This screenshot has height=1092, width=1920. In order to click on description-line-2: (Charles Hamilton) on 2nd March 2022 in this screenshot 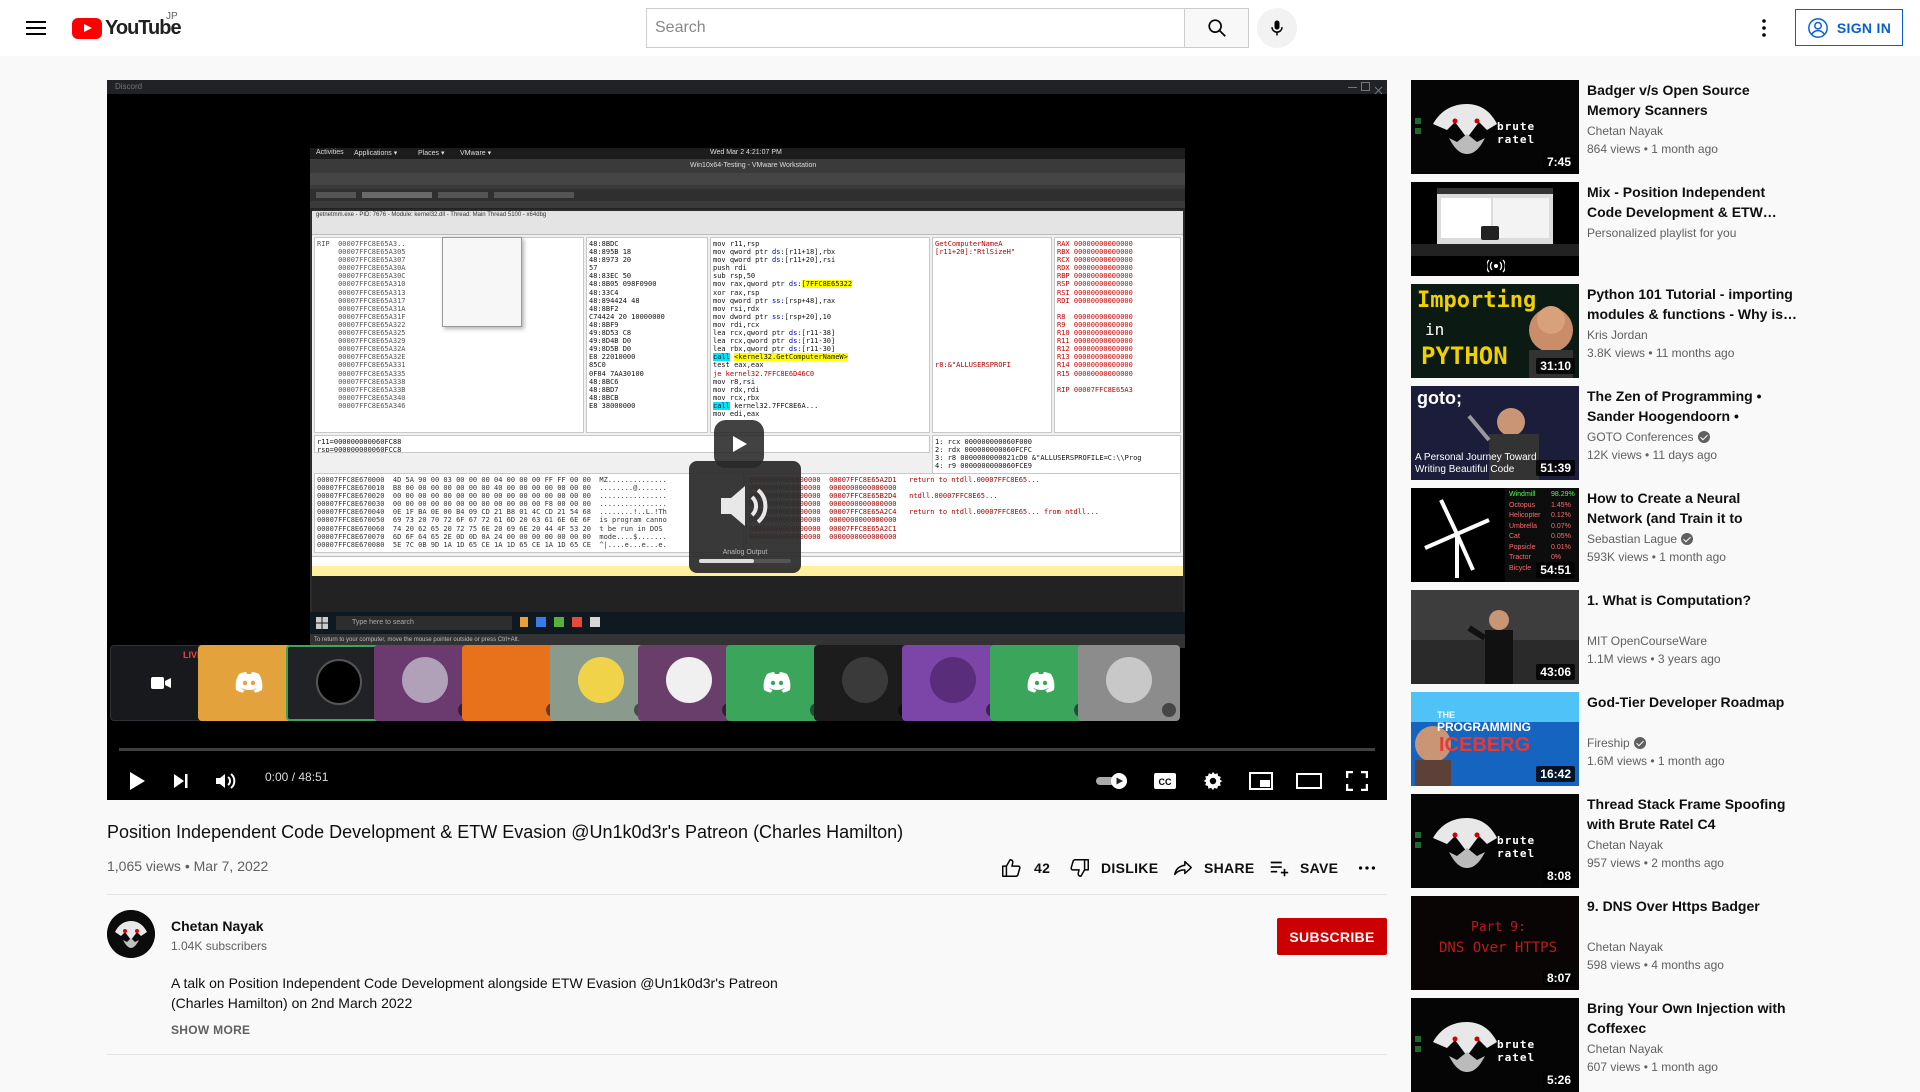, I will do `click(292, 1003)`.